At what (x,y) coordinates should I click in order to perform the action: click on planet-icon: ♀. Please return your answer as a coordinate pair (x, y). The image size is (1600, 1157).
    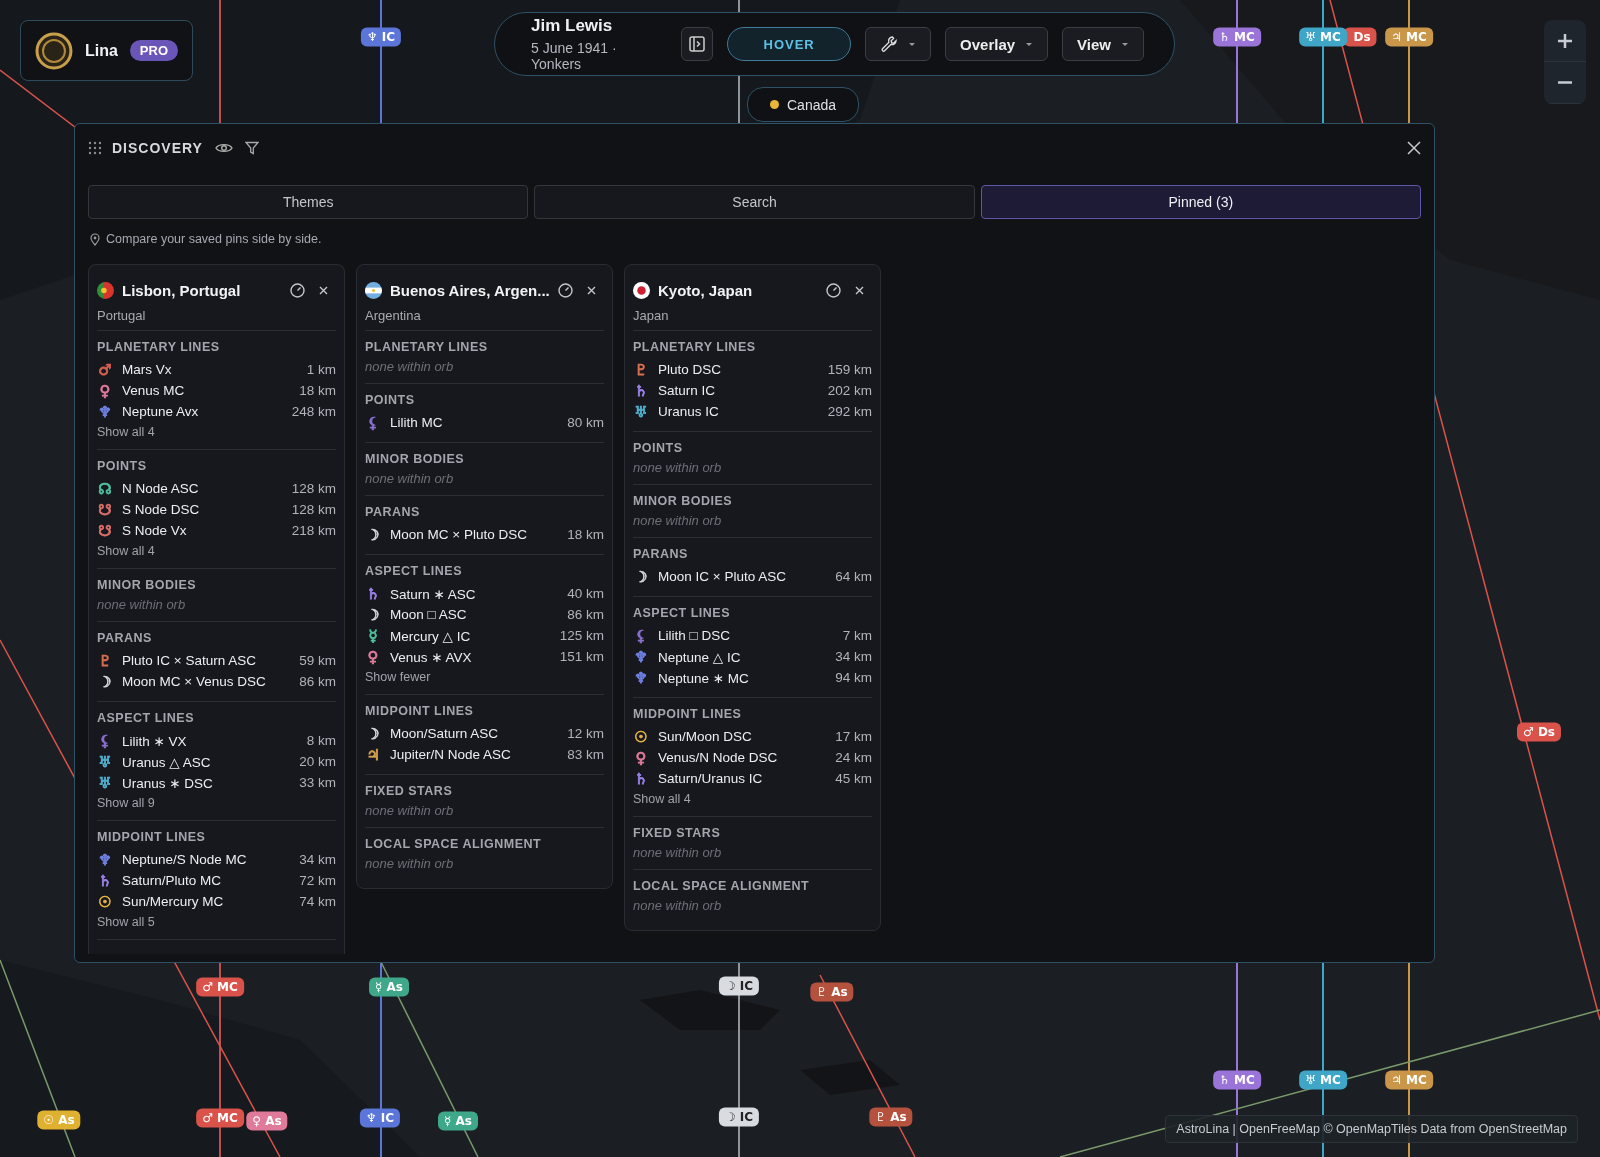
    Looking at the image, I should click on (641, 757).